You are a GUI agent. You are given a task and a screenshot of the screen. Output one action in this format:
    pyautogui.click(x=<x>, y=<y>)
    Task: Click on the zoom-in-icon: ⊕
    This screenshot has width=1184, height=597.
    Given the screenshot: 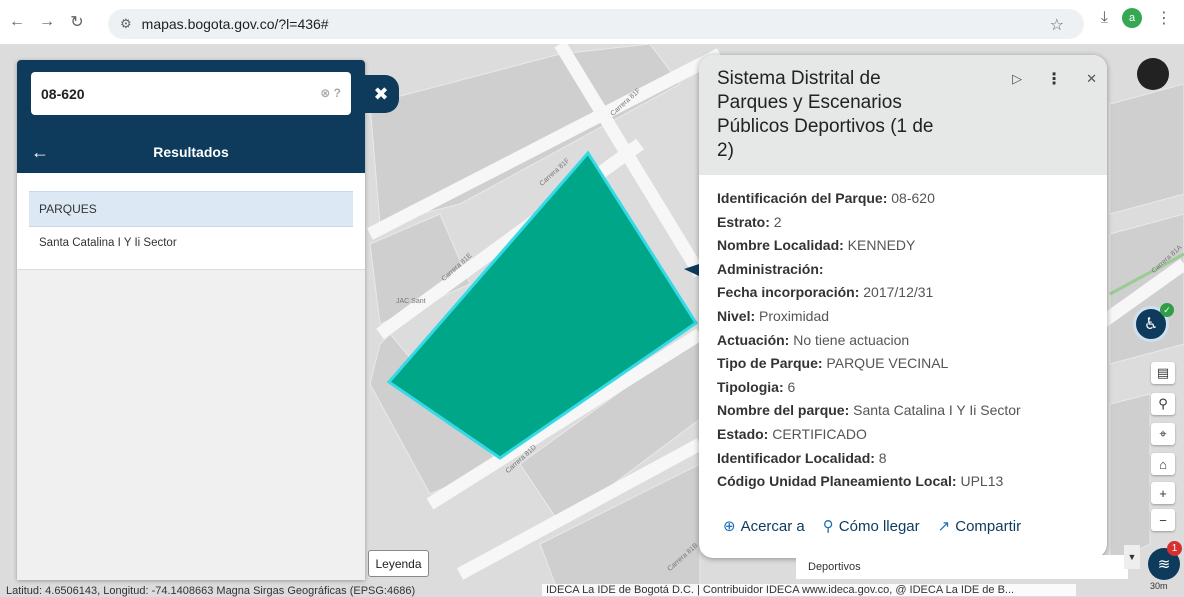 What is the action you would take?
    pyautogui.click(x=729, y=526)
    